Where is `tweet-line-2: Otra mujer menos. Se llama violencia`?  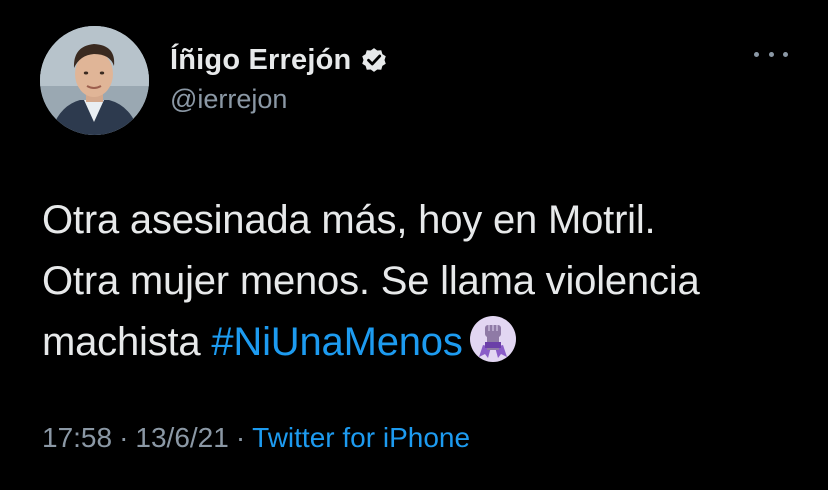
tweet-line-2: Otra mujer menos. Se llama violencia is located at coordinates (371, 281).